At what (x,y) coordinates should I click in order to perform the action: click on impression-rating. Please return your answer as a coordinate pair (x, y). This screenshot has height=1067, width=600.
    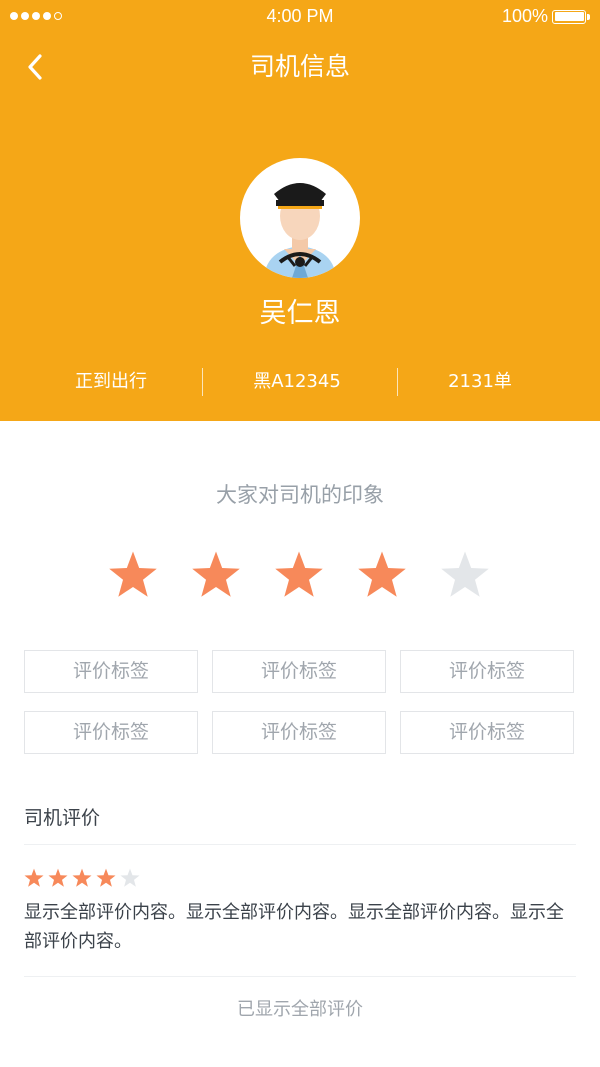
    Looking at the image, I should click on (300, 575).